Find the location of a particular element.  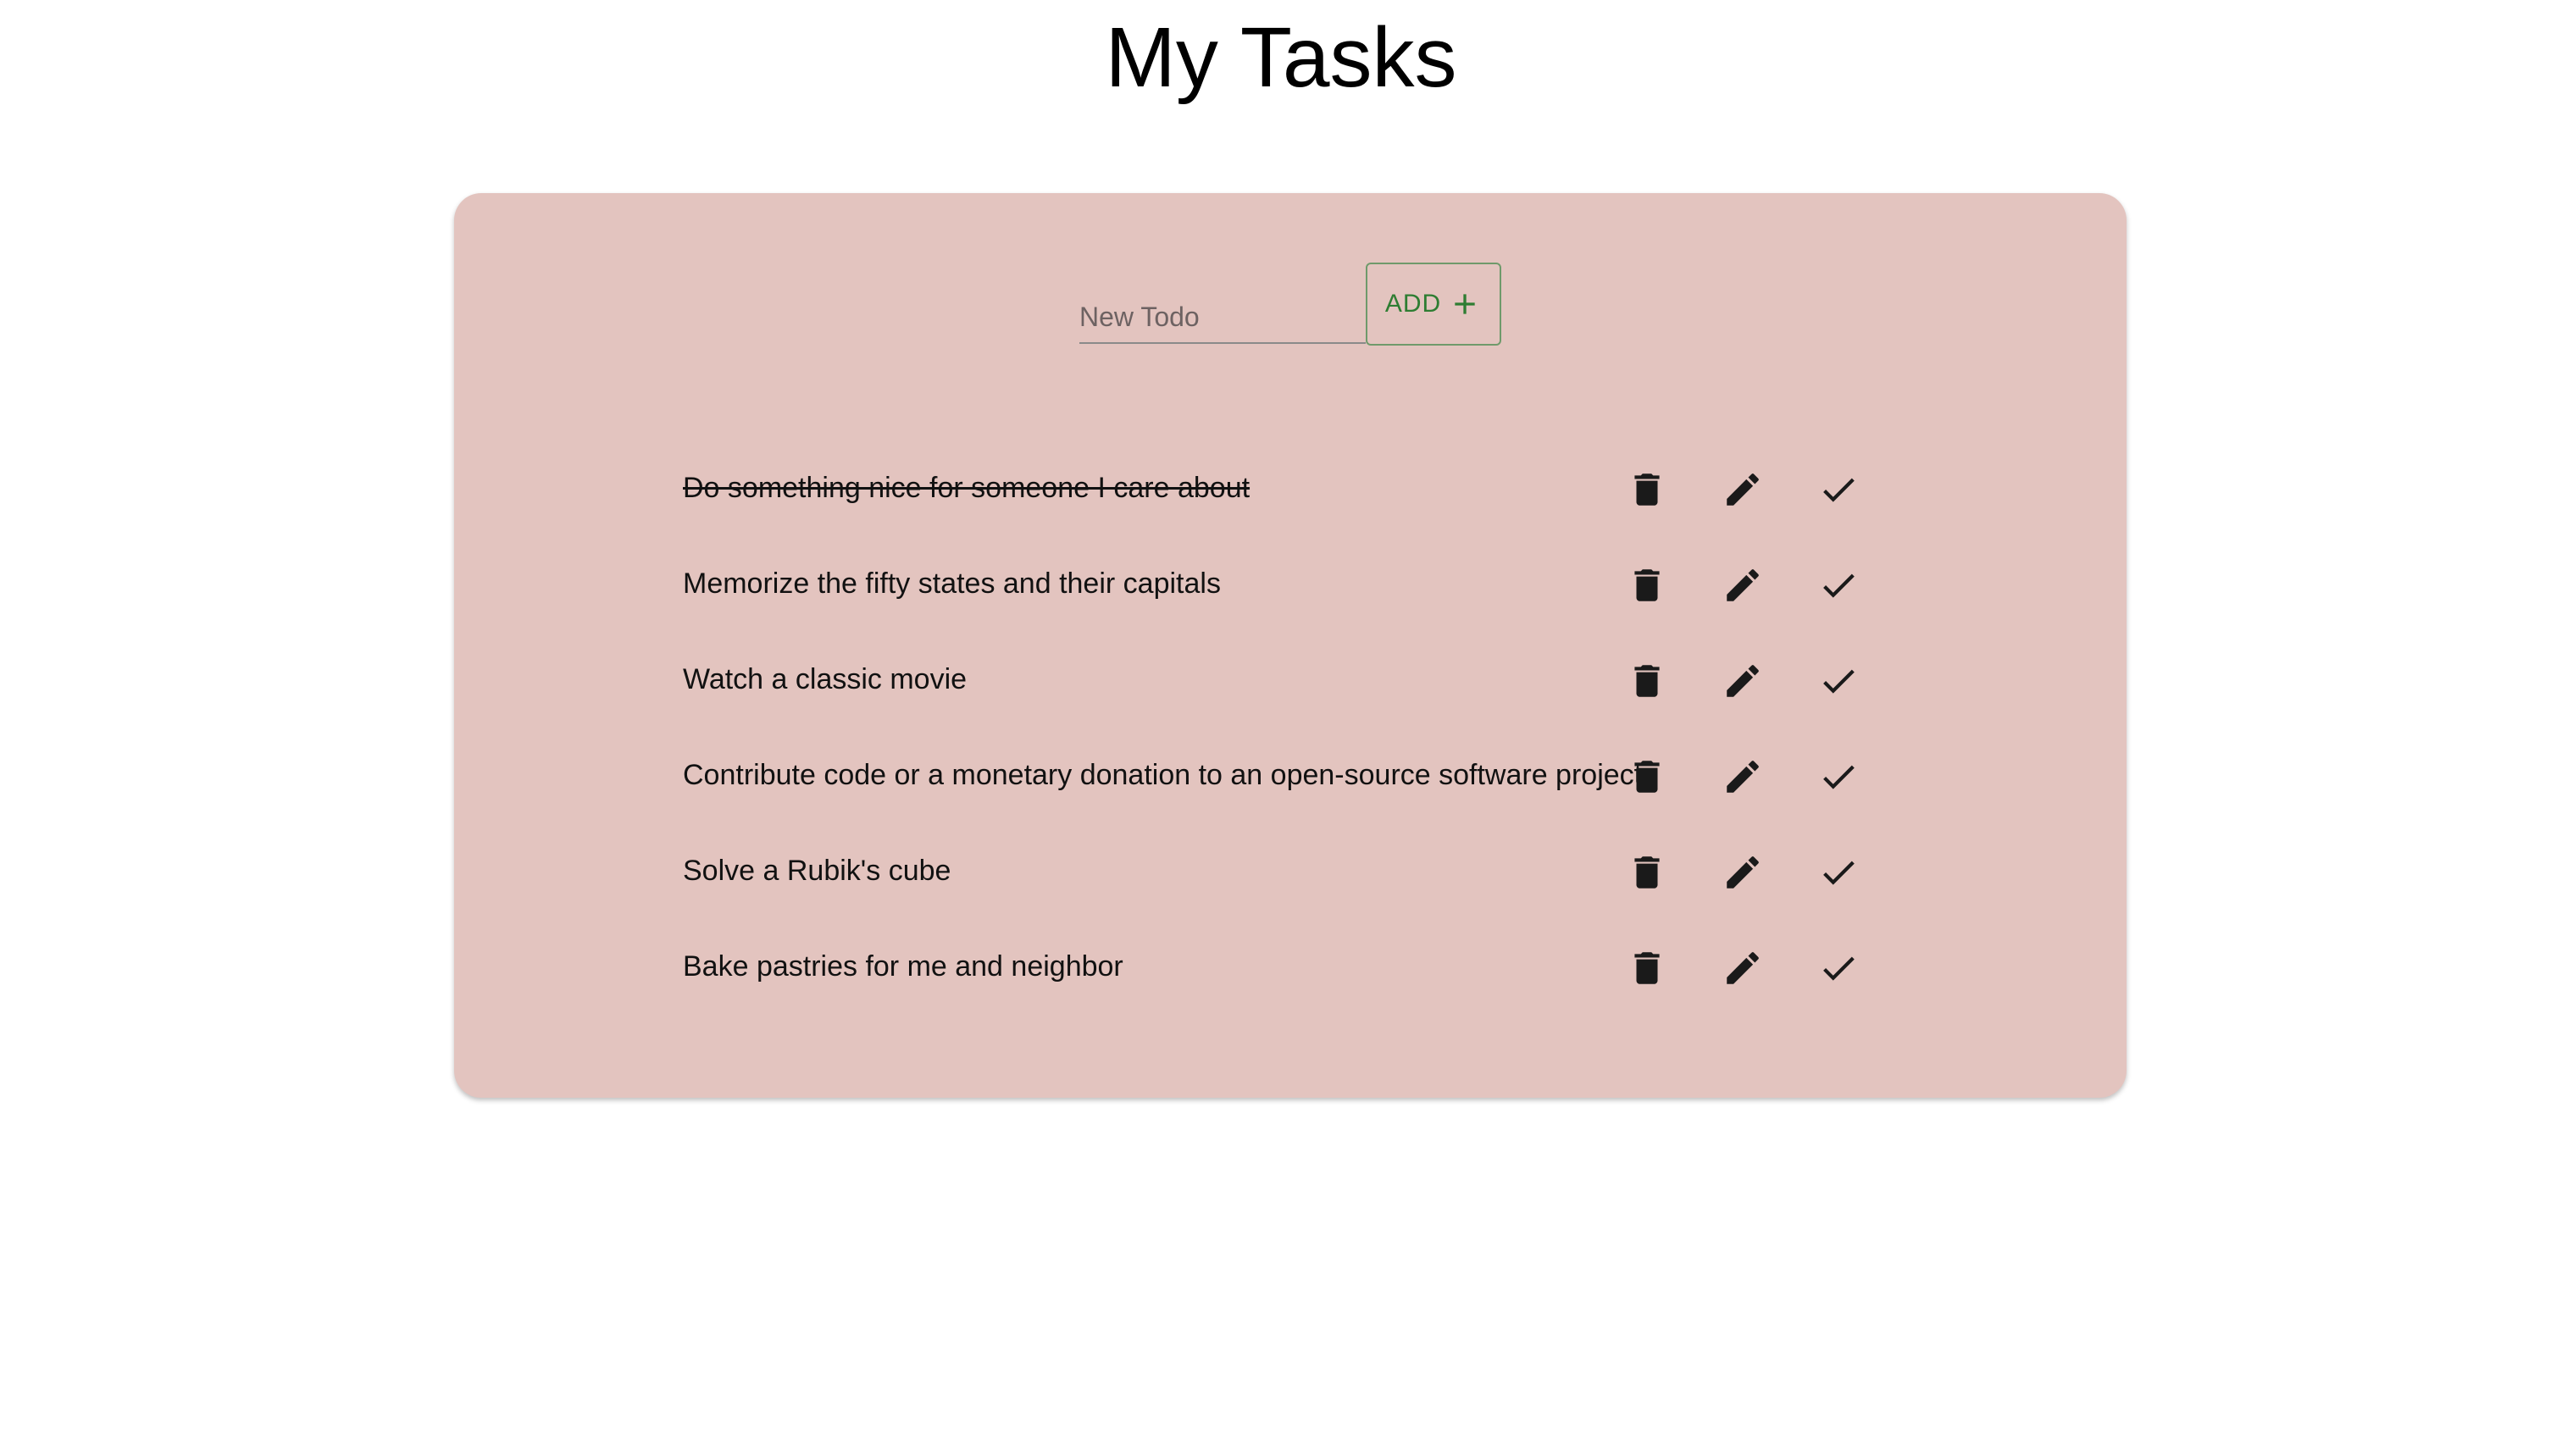

add-button: ADD is located at coordinates (1433, 304).